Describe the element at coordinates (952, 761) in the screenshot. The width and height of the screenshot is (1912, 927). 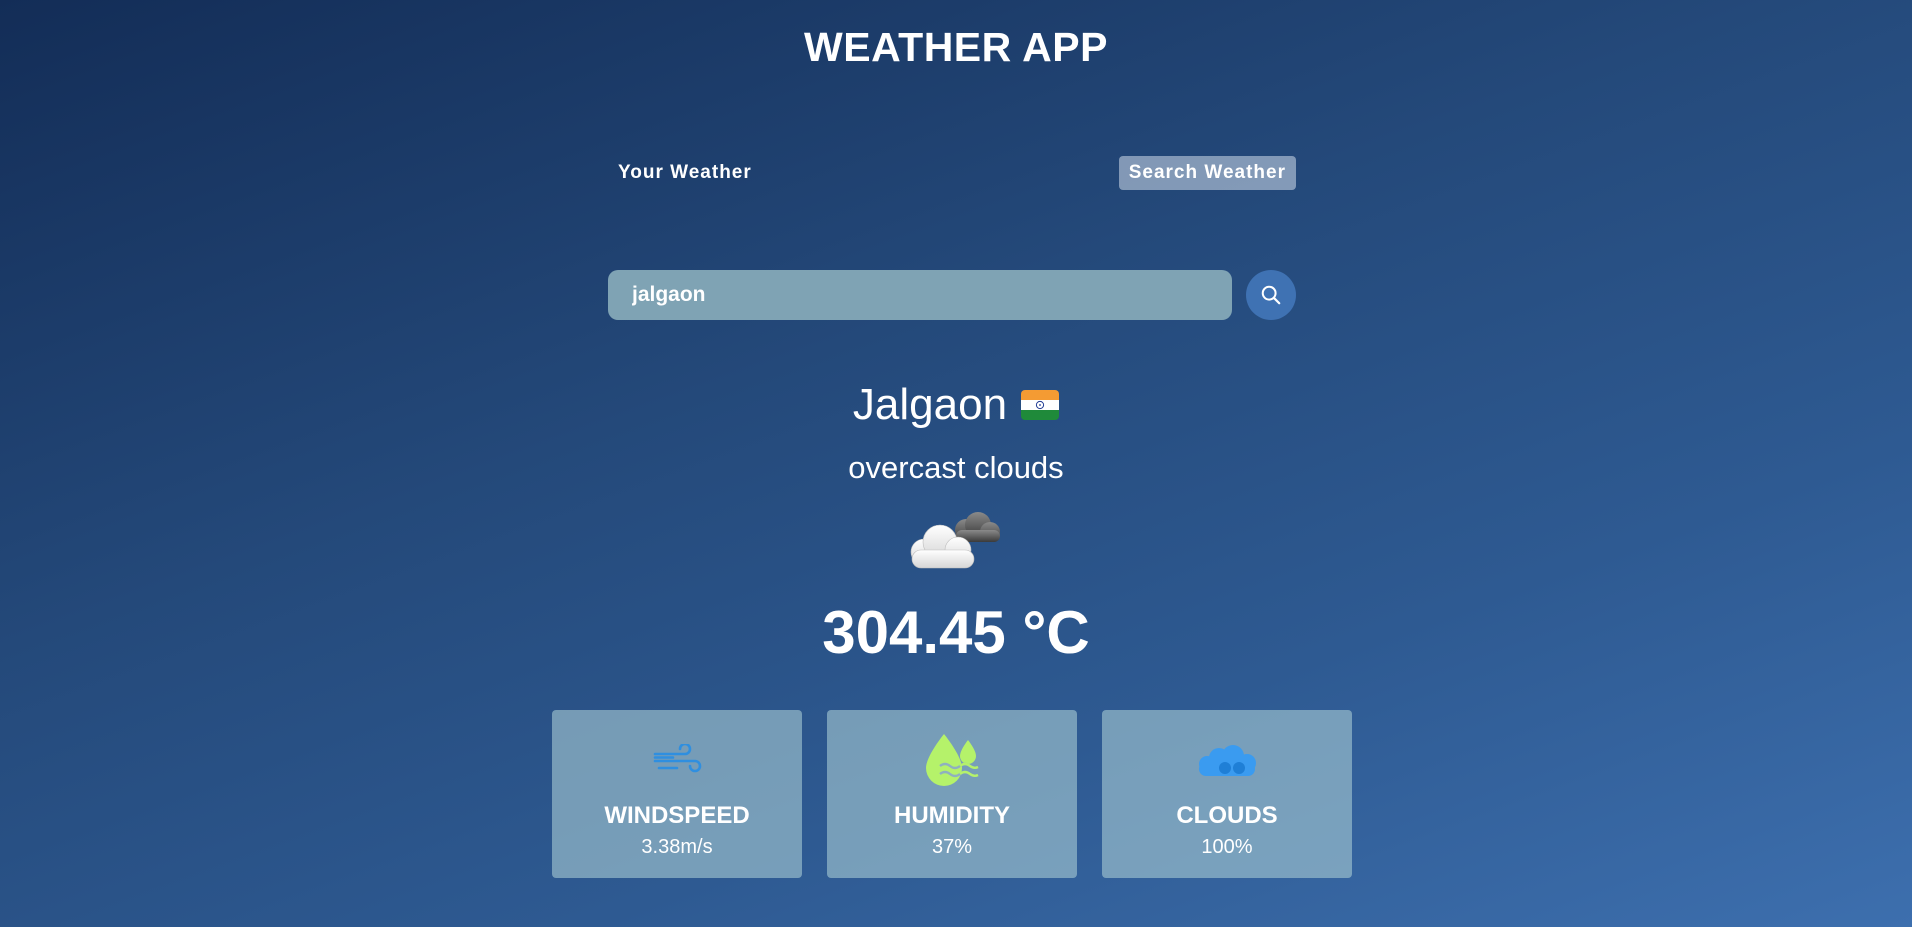
I see `humidity-icon` at that location.